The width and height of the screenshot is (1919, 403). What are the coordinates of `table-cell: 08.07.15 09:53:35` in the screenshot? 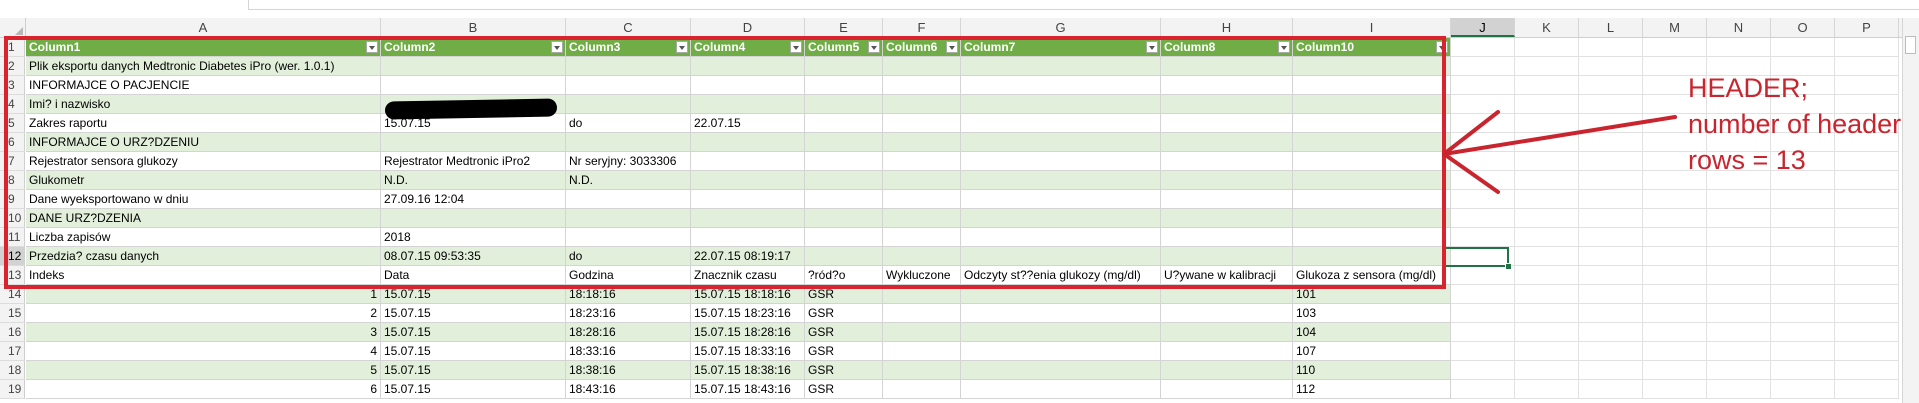 It's located at (473, 256).